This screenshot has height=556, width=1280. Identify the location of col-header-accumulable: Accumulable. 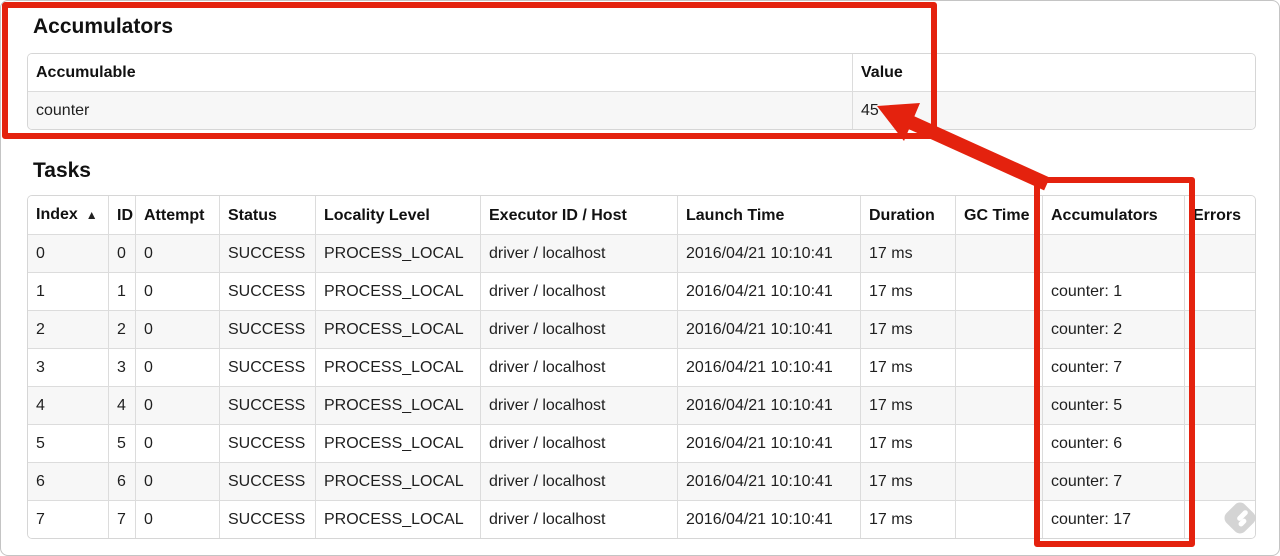
(440, 72).